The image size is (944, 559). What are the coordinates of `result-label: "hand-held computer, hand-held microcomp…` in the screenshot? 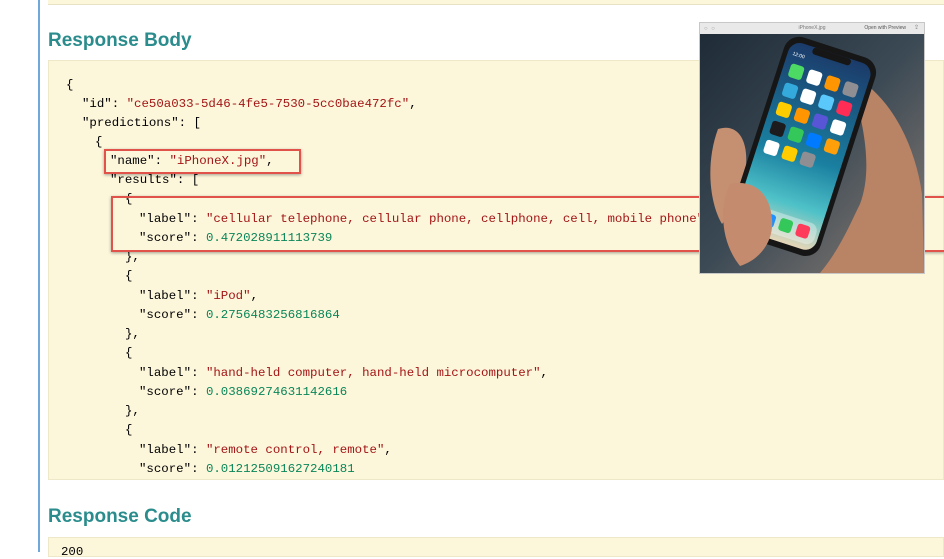 It's located at (373, 373).